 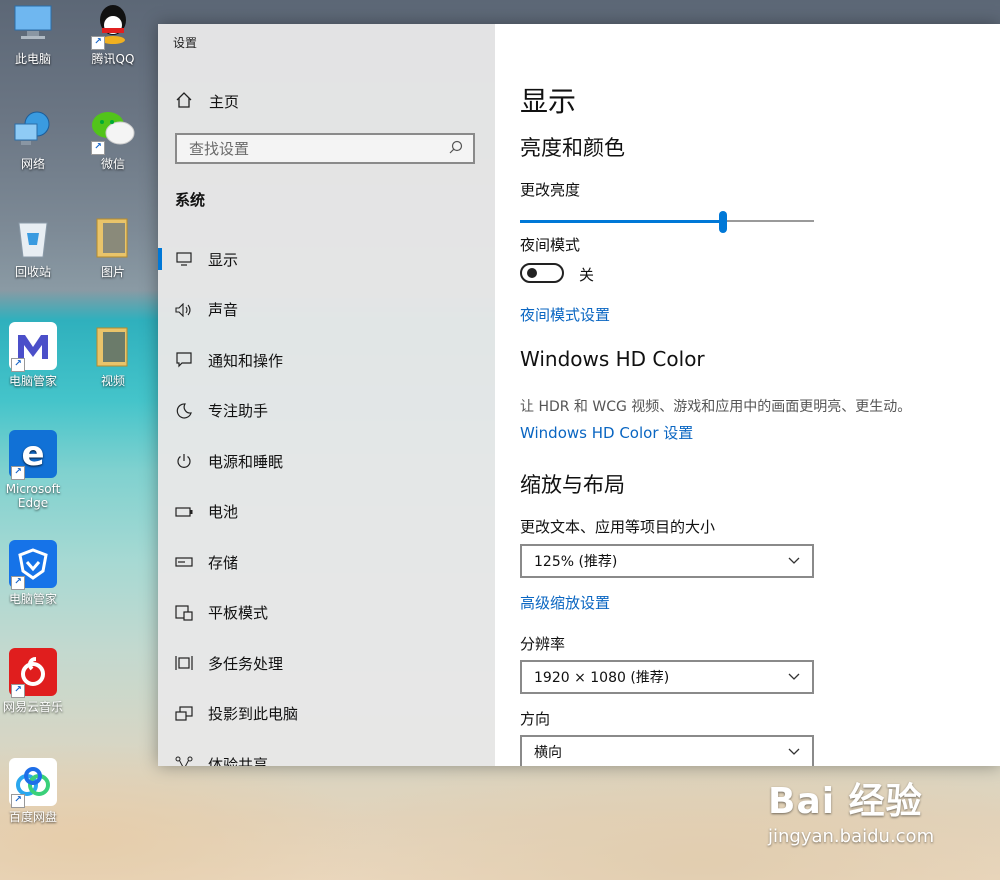 What do you see at coordinates (667, 561) in the screenshot?
I see `scale-dropdown: 125% (推荐)` at bounding box center [667, 561].